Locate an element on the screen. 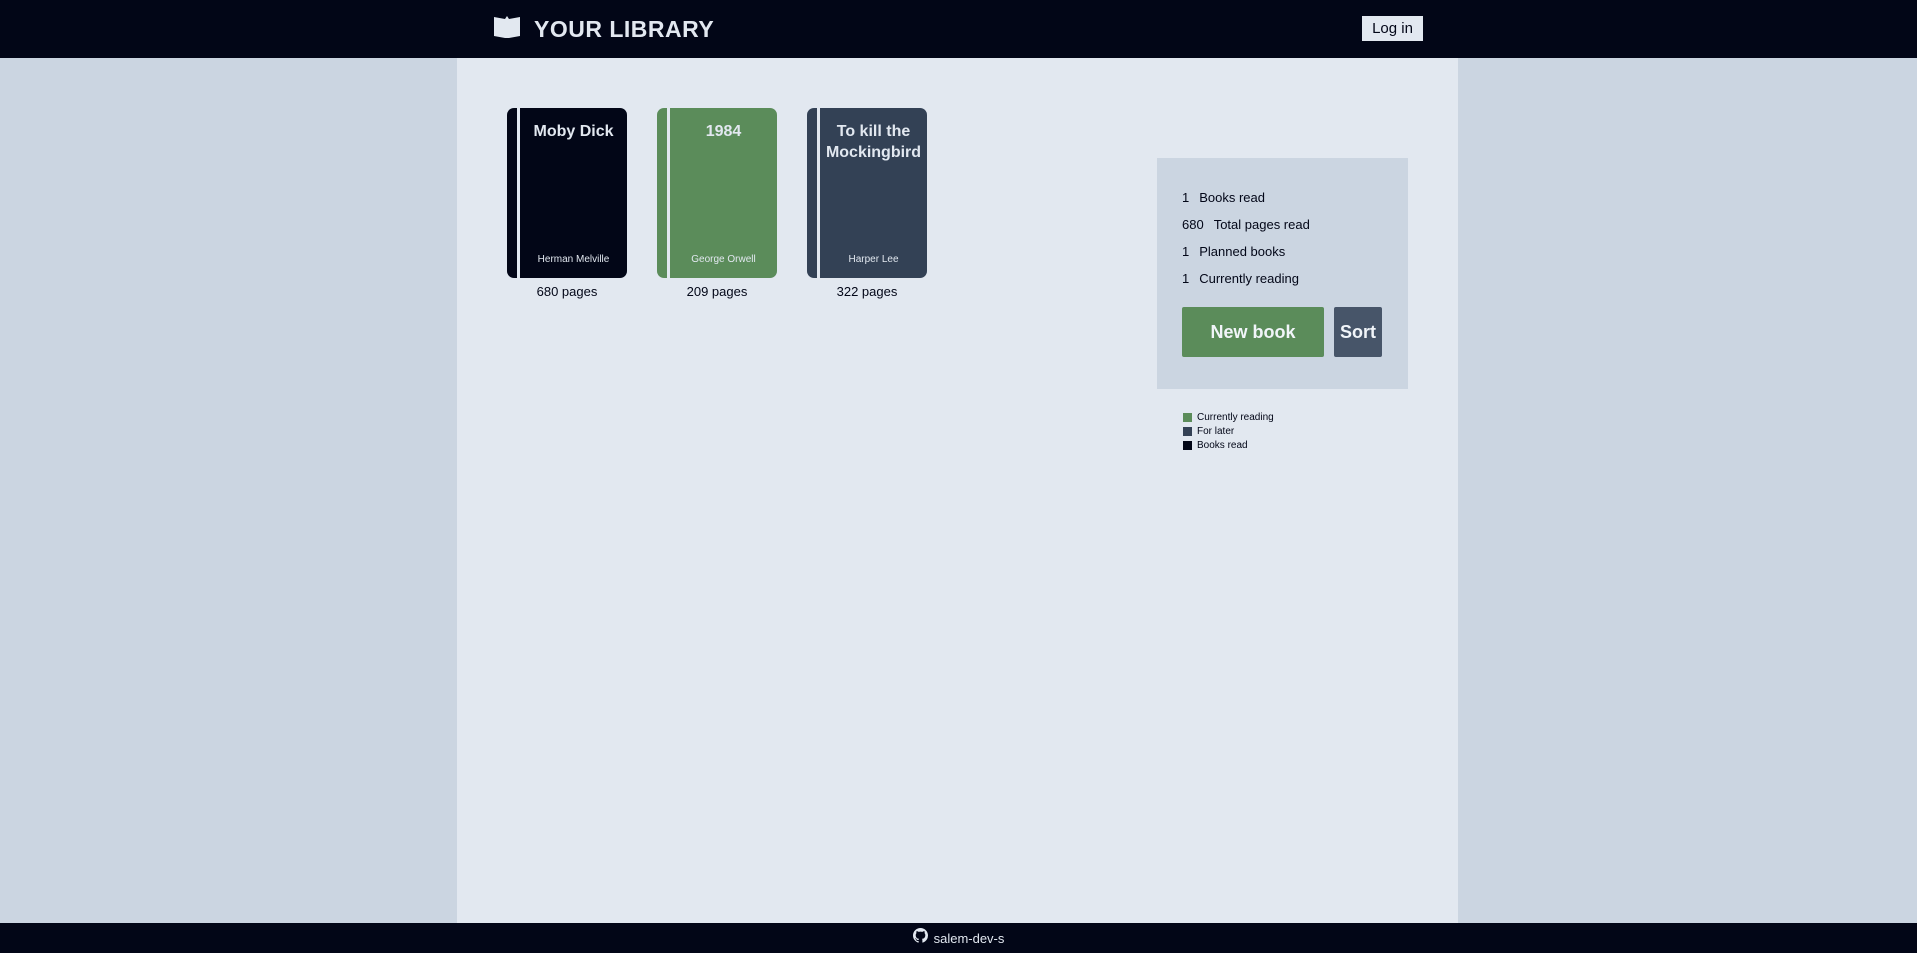 Image resolution: width=1917 pixels, height=953 pixels. github-icon is located at coordinates (920, 938).